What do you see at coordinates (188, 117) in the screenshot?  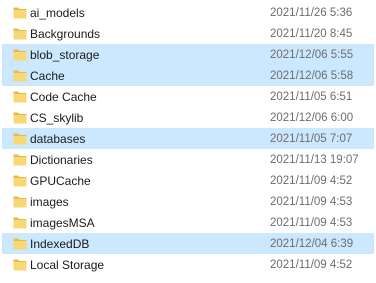 I see `file-row-cs_skylib: CS_skylib 2021/12/06 6:00` at bounding box center [188, 117].